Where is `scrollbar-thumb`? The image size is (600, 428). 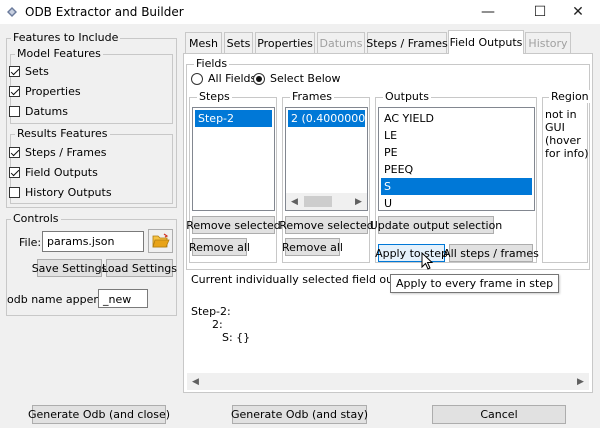
scrollbar-thumb is located at coordinates (318, 201).